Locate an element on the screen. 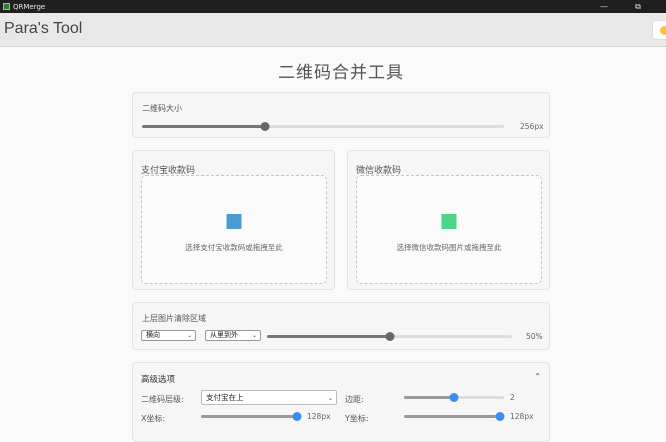 The width and height of the screenshot is (666, 442). theme-toggle-button is located at coordinates (659, 30).